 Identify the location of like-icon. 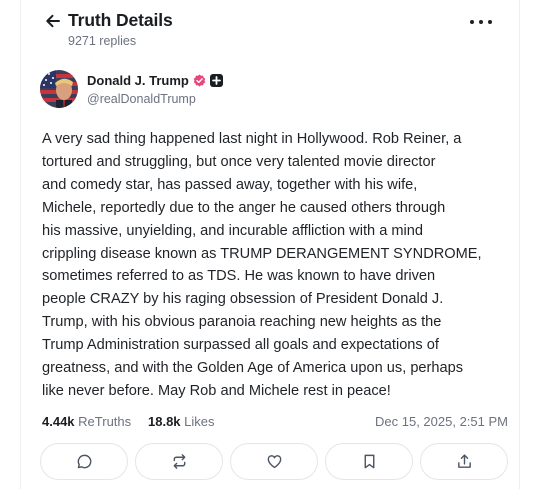
(274, 462).